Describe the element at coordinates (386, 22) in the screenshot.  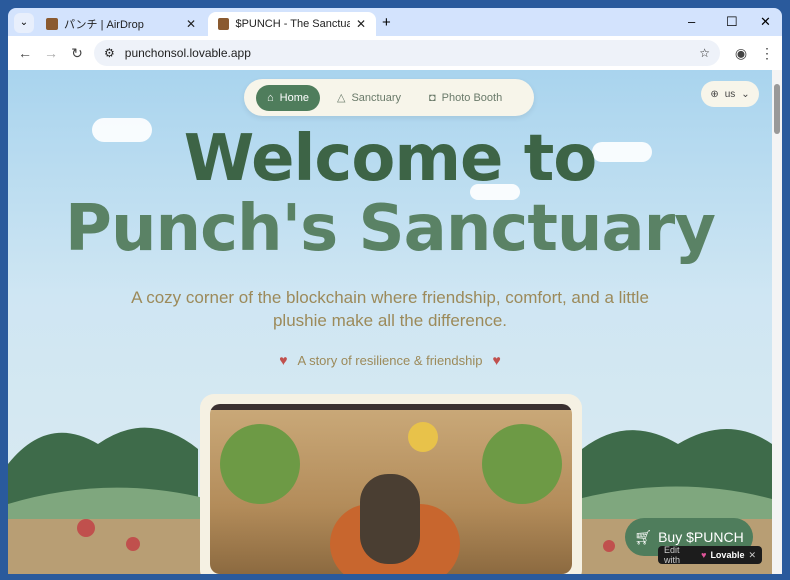
I see `new-tab-button: +` at that location.